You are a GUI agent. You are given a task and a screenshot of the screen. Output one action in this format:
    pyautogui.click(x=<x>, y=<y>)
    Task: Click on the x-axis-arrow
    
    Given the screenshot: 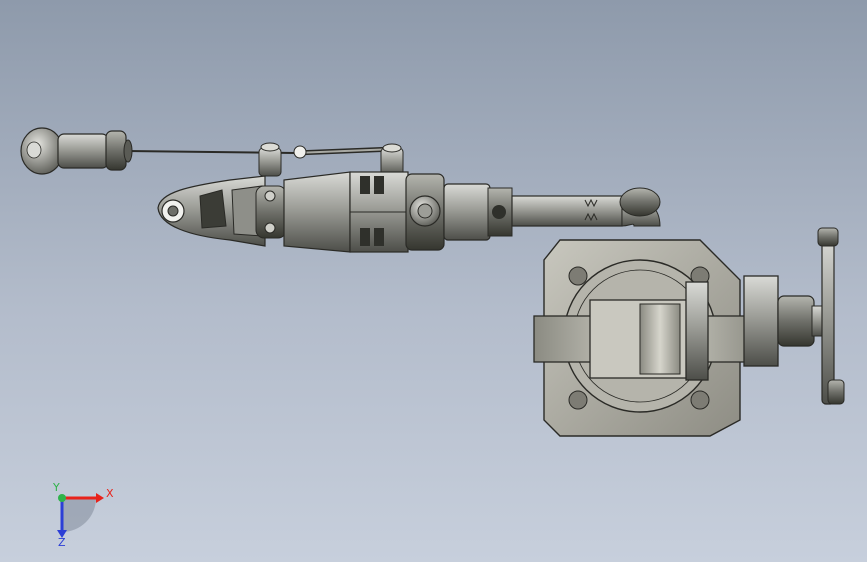 What is the action you would take?
    pyautogui.click(x=100, y=498)
    